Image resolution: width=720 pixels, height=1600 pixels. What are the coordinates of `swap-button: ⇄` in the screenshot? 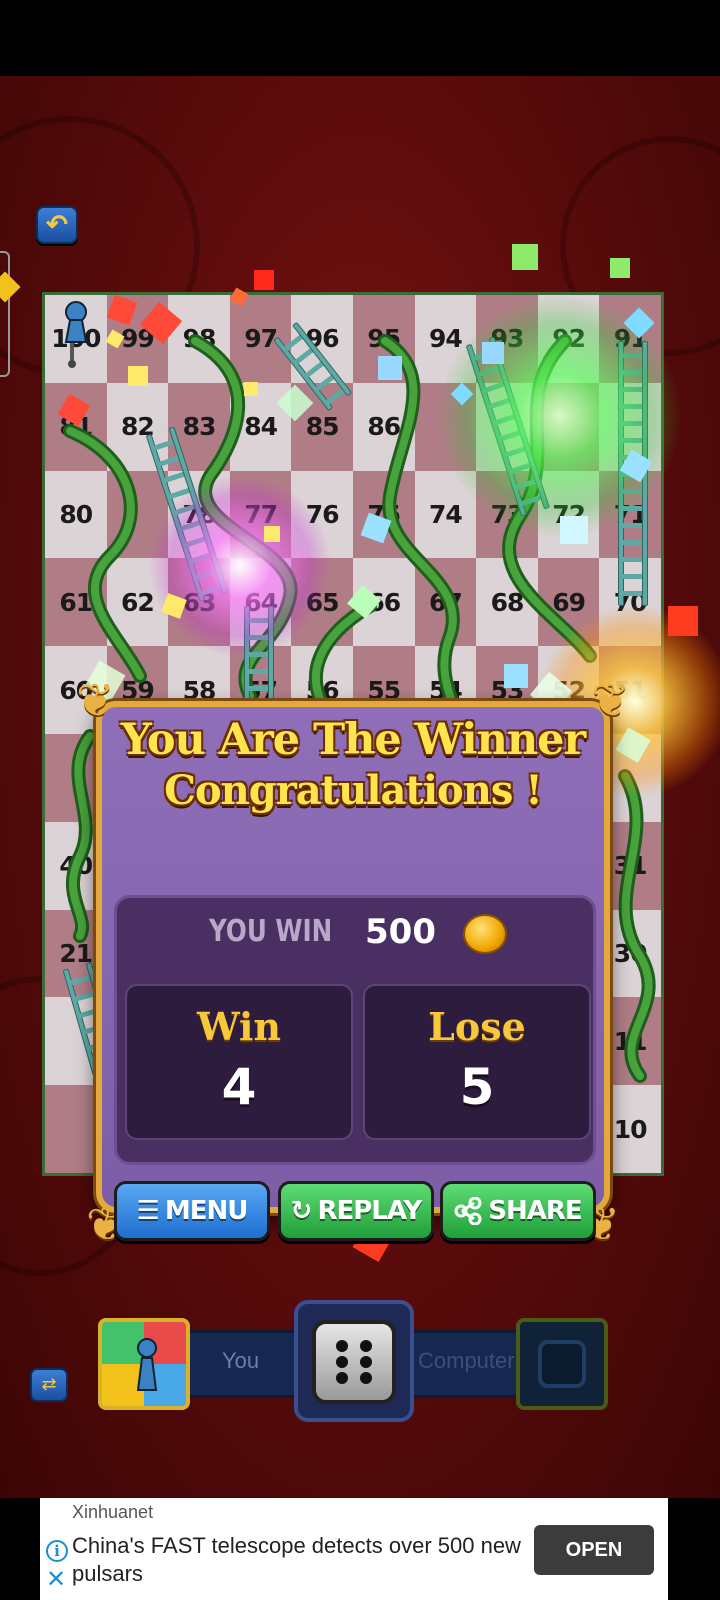 It's located at (49, 1385).